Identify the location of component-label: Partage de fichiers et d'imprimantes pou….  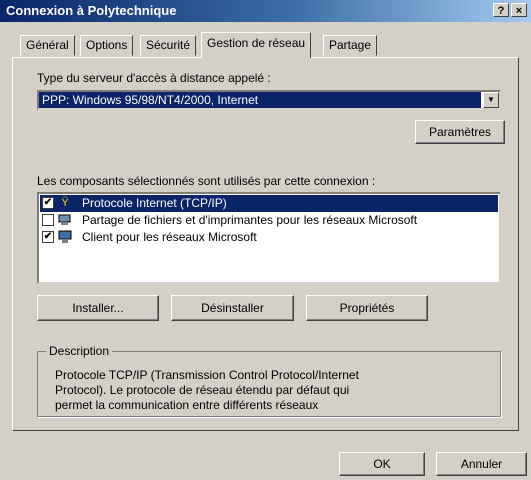
(250, 220).